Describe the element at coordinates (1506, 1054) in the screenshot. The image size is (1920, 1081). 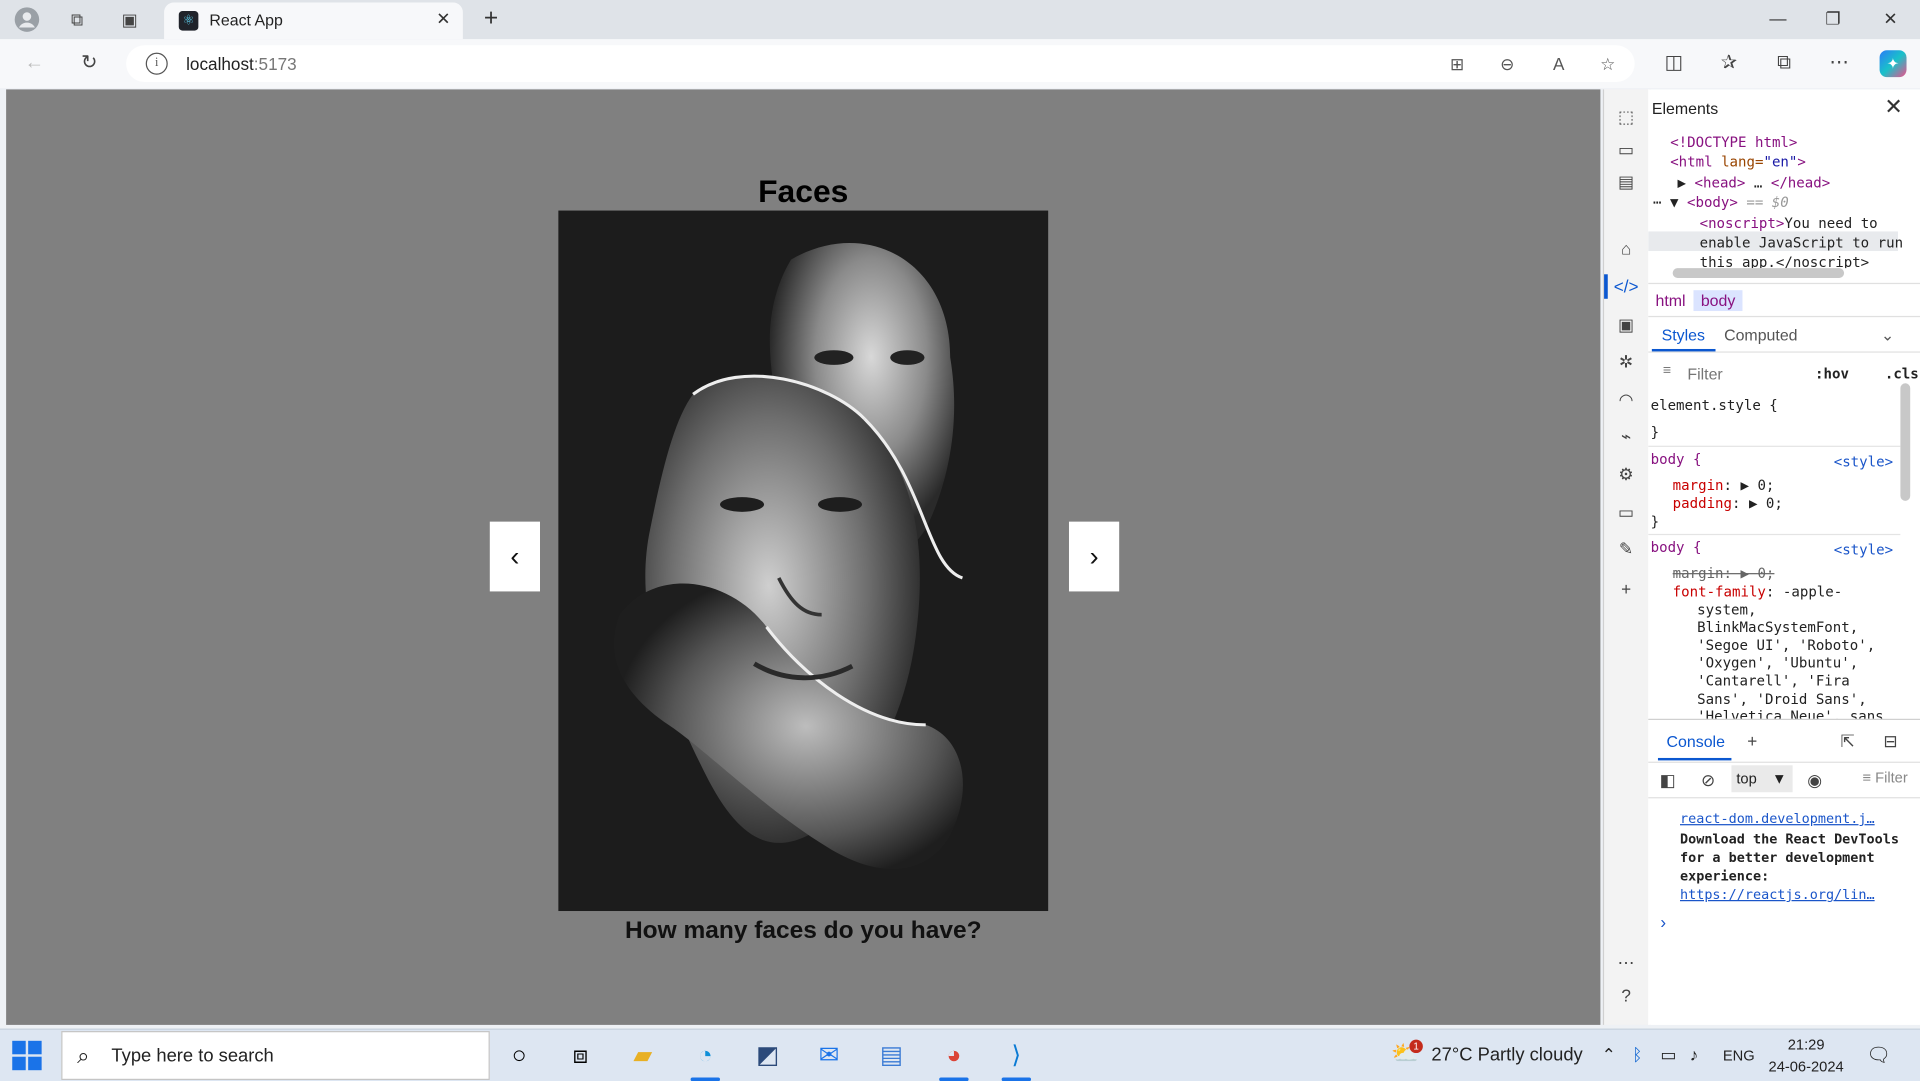
I see `weather-text: 27°C Partly cloudy` at that location.